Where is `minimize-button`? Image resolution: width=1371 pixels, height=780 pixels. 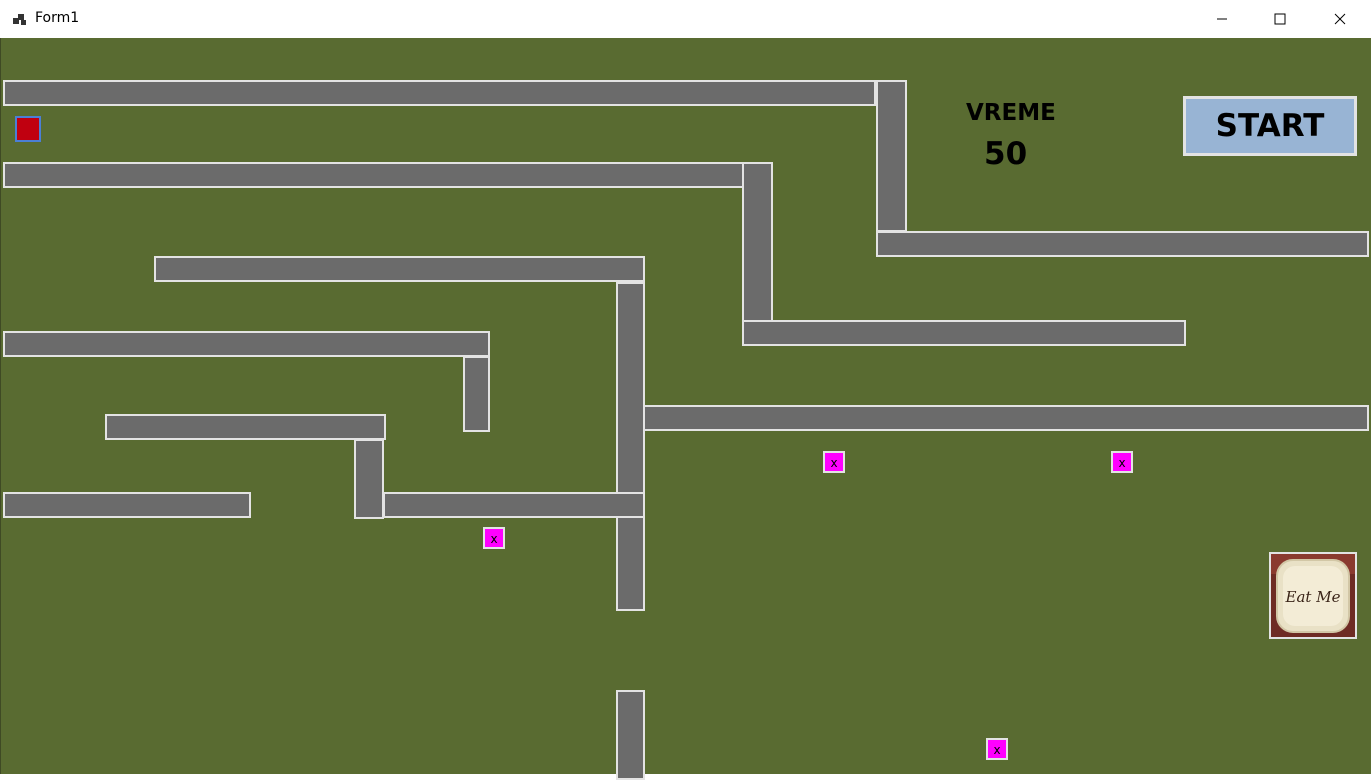
minimize-button is located at coordinates (1222, 19).